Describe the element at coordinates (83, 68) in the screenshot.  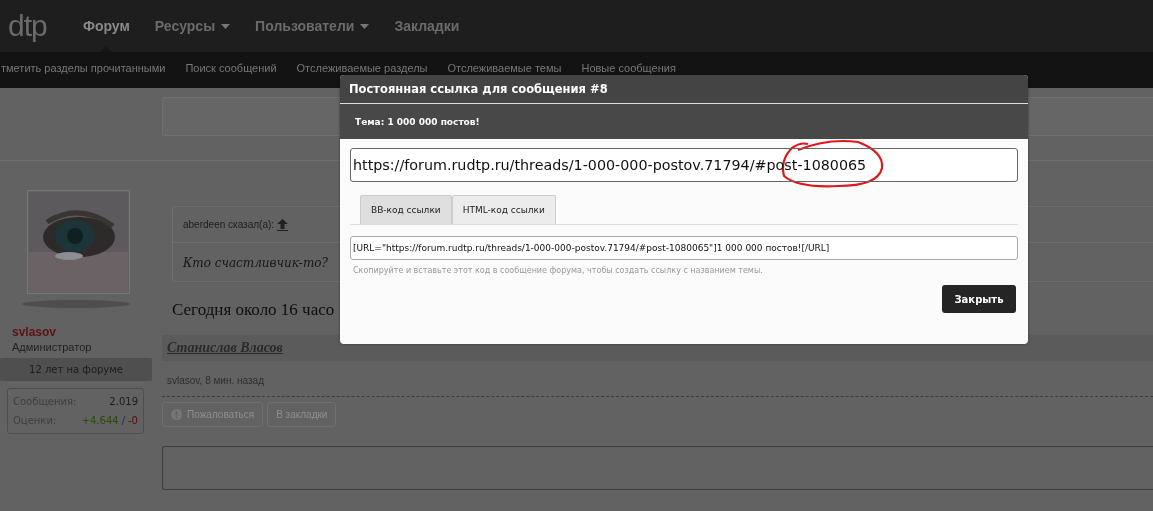
I see `nav-link: тметить разделы прочитанными` at that location.